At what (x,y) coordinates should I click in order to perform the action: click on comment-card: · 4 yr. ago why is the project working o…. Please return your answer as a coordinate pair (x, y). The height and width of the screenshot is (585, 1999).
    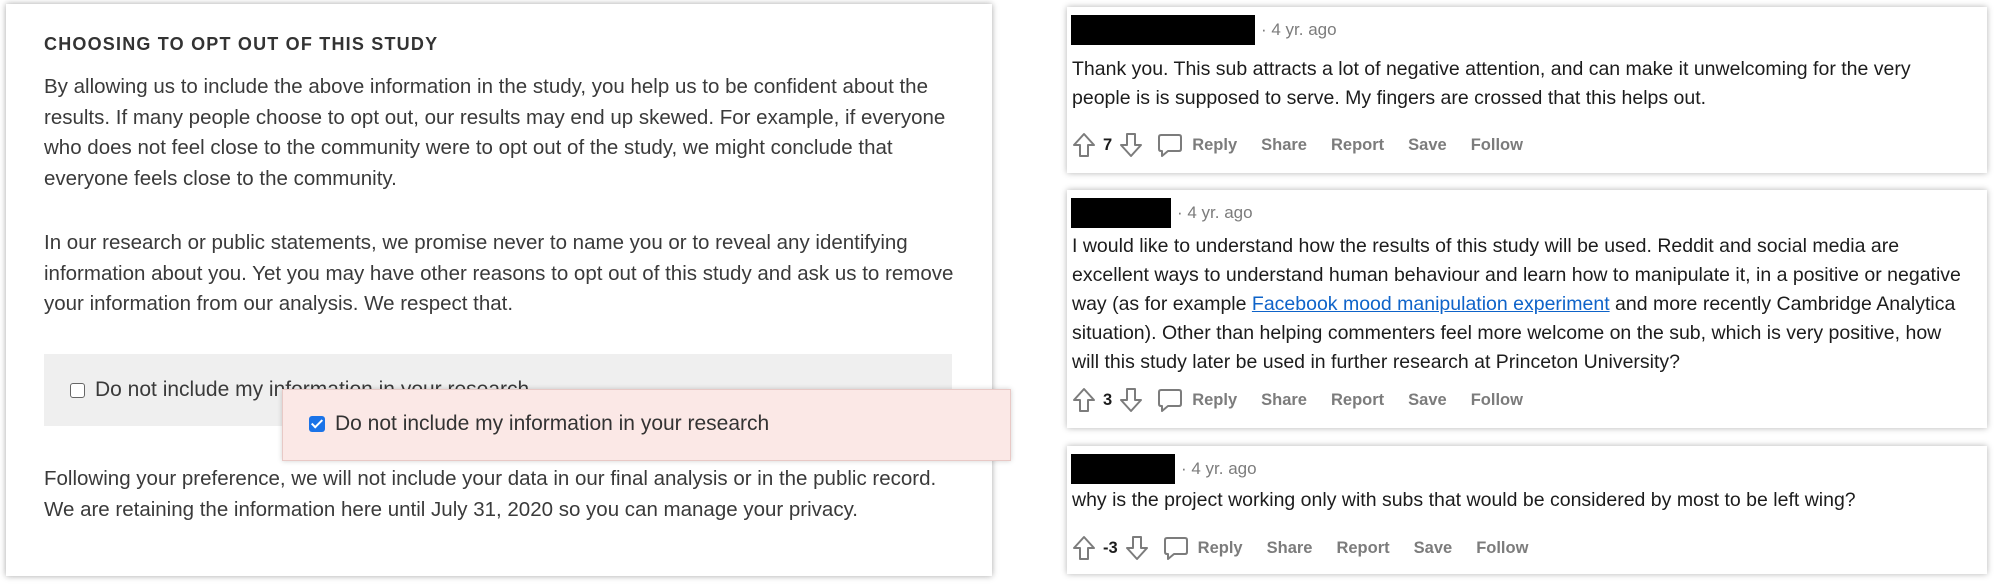
    Looking at the image, I should click on (1527, 510).